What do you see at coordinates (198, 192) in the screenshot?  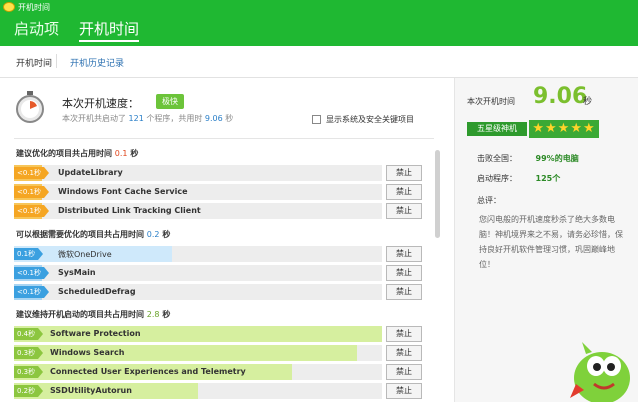 I see `list-item: <0.1秒 Windows Font Cache Service` at bounding box center [198, 192].